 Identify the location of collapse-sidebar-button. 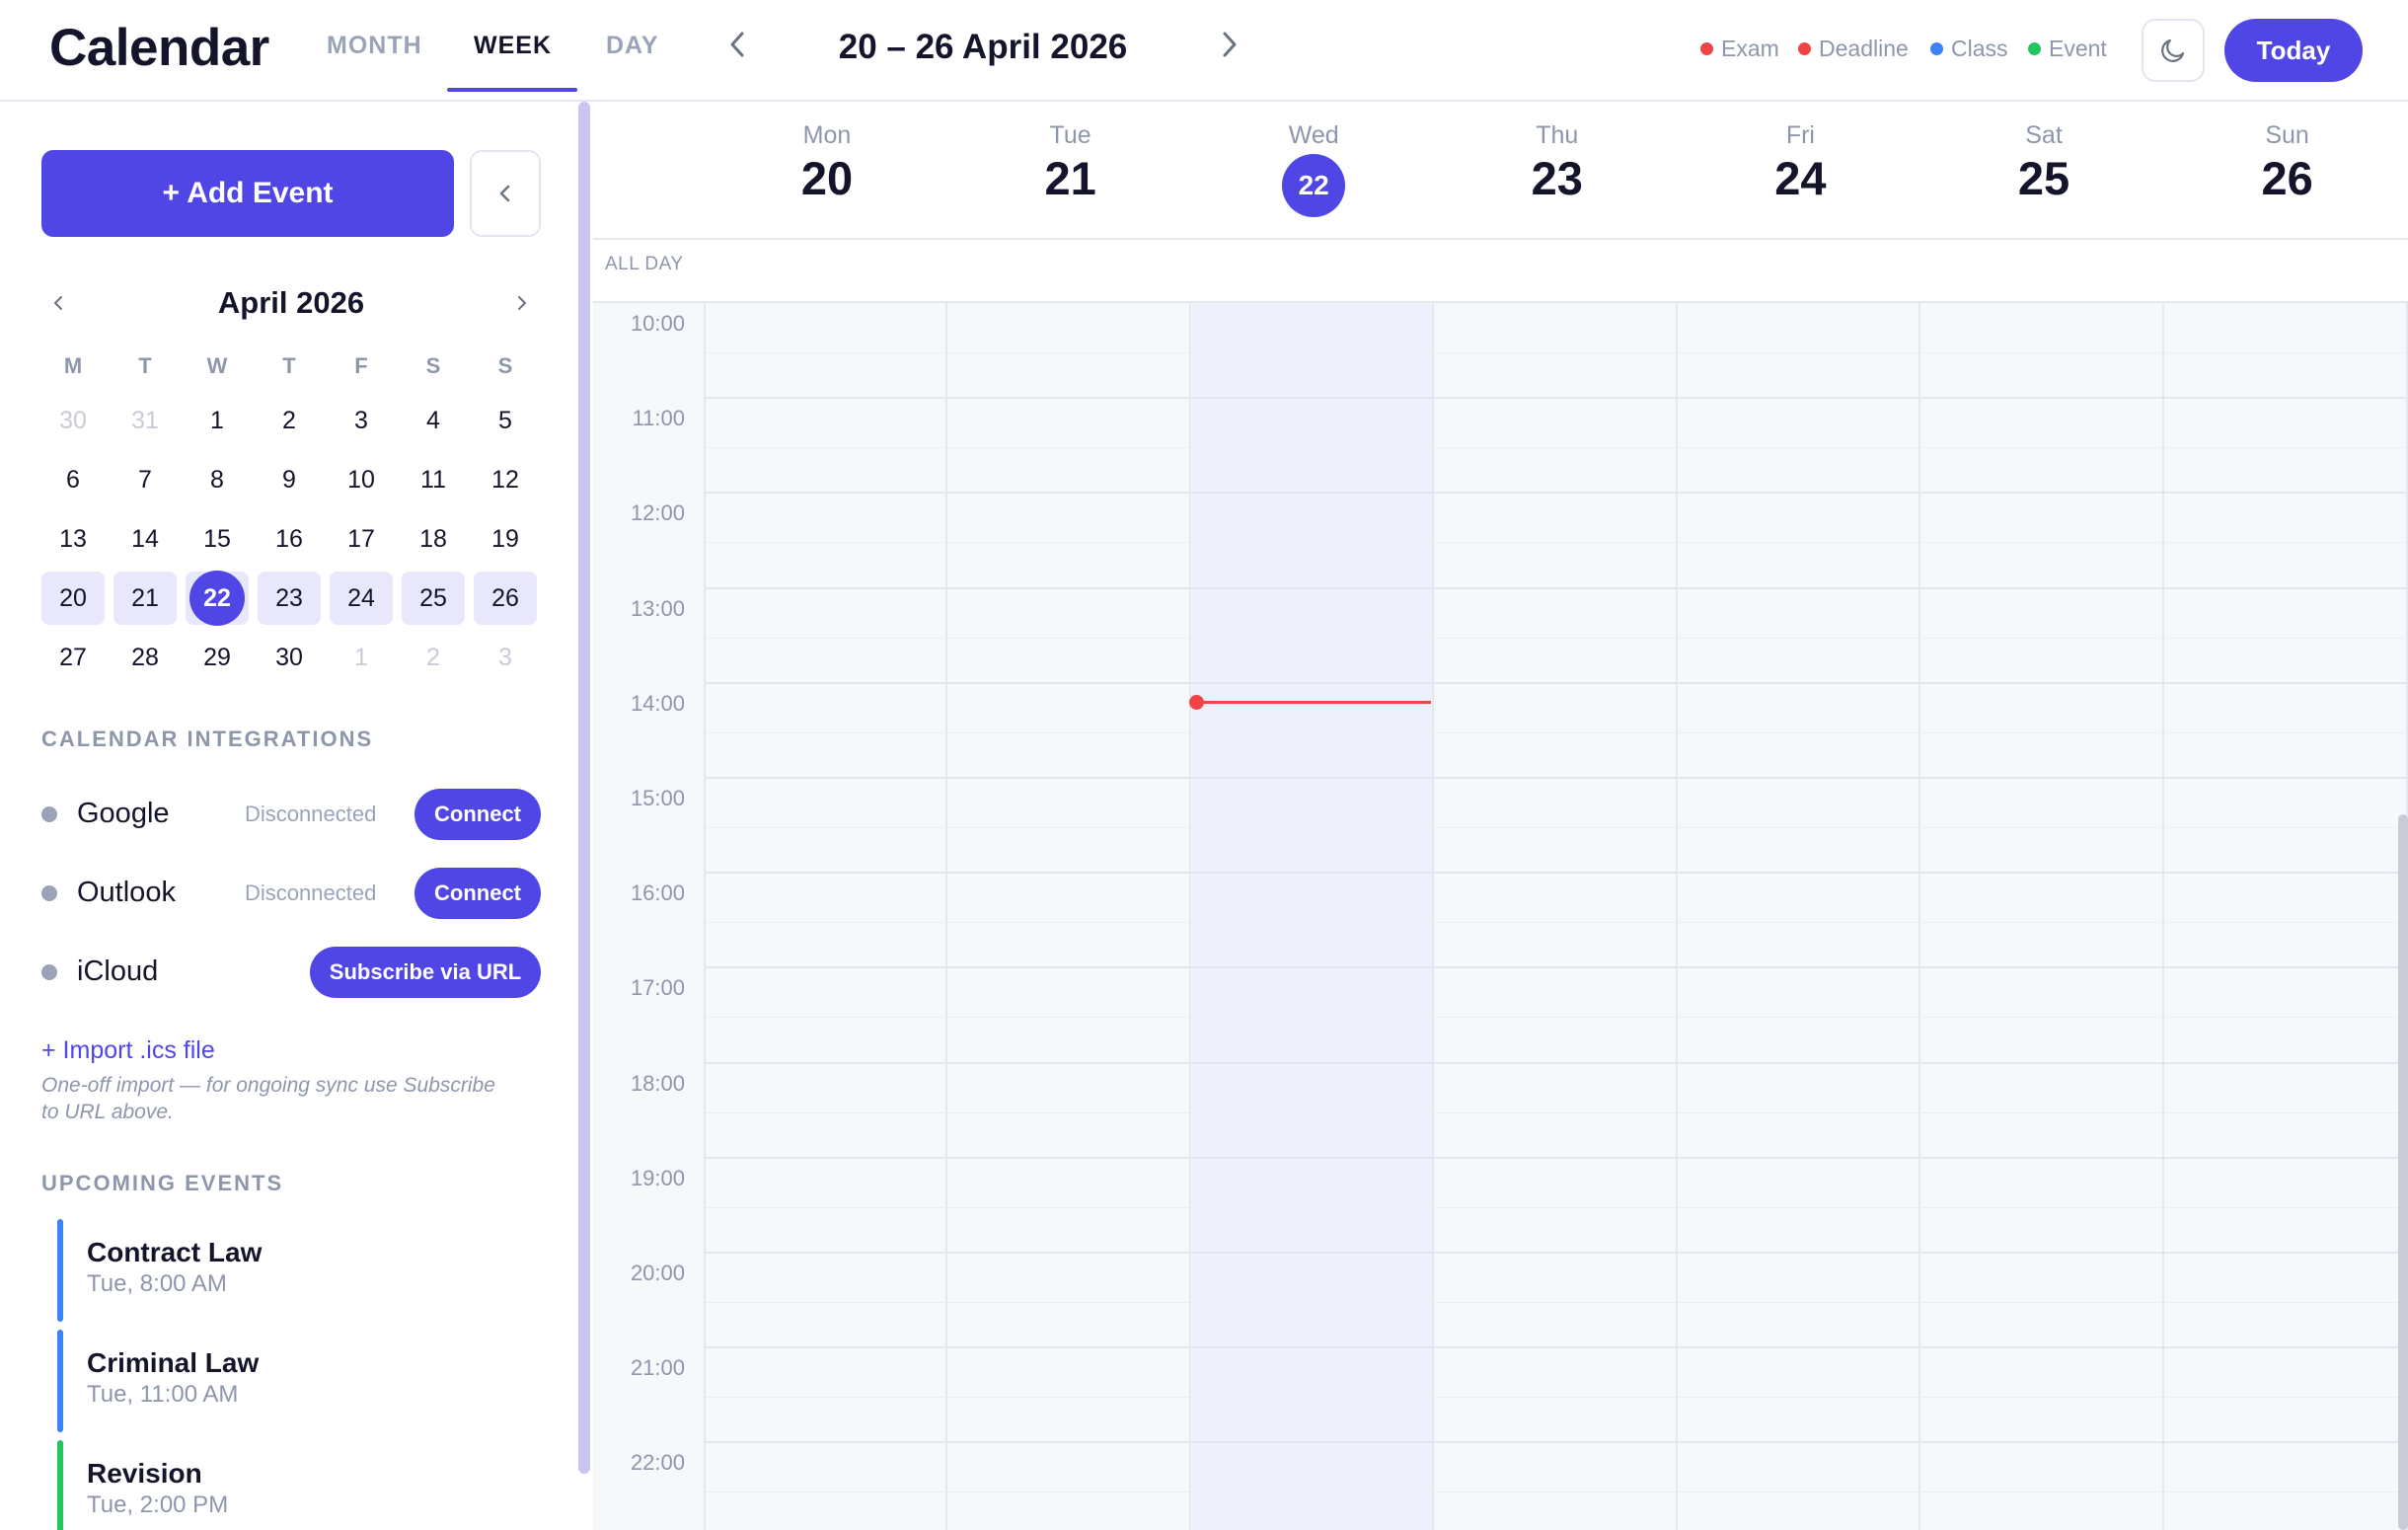
(506, 193).